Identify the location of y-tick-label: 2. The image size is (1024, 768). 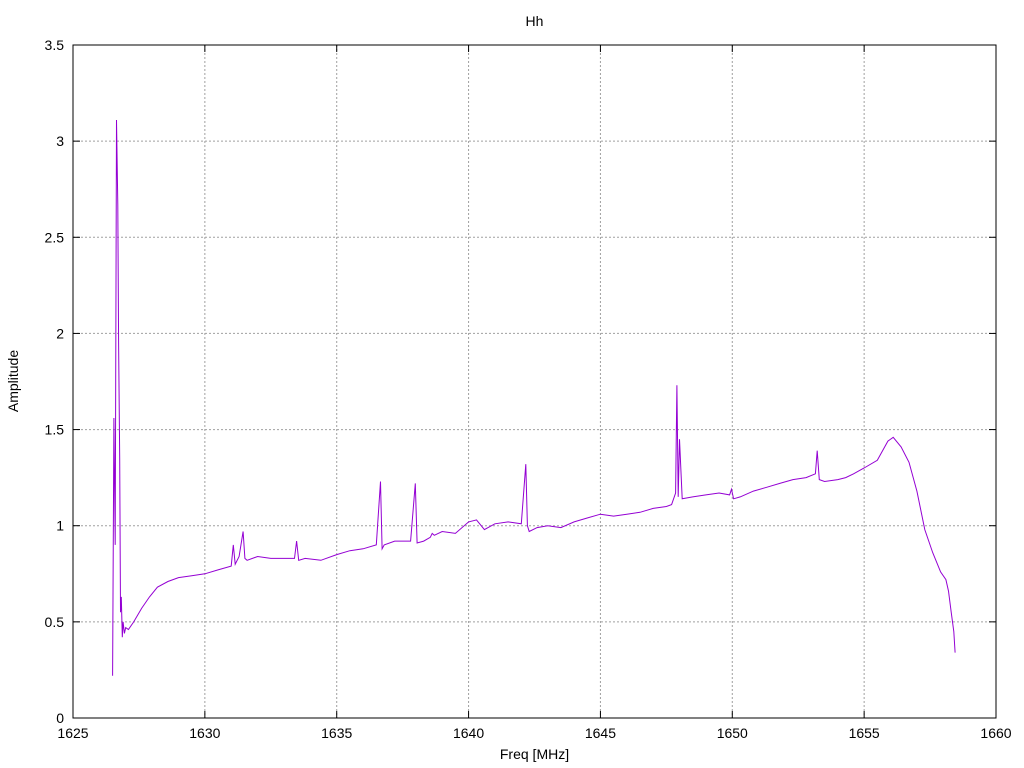
(60, 333).